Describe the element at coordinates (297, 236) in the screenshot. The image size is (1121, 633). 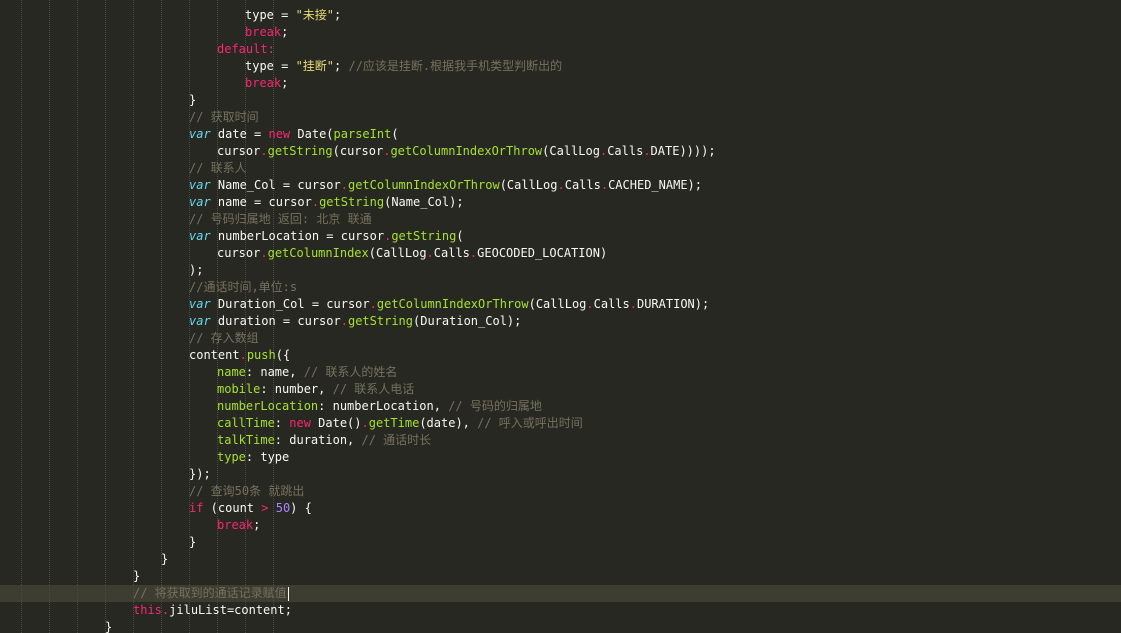
I see `code-token: numberLocation = cursor` at that location.